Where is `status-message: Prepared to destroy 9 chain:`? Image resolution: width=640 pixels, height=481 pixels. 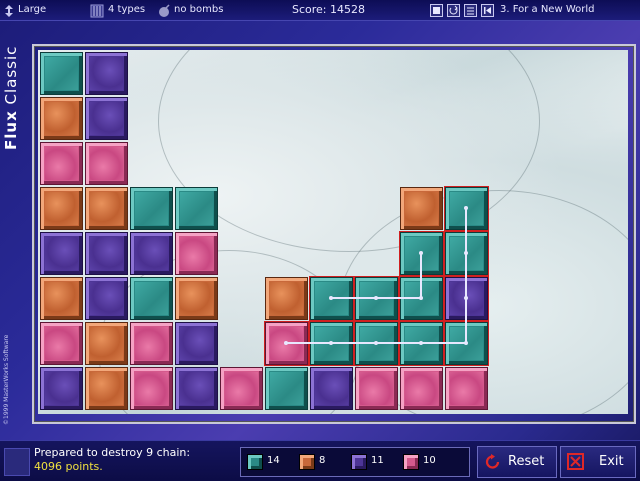
status-message: Prepared to destroy 9 chain: is located at coordinates (112, 452).